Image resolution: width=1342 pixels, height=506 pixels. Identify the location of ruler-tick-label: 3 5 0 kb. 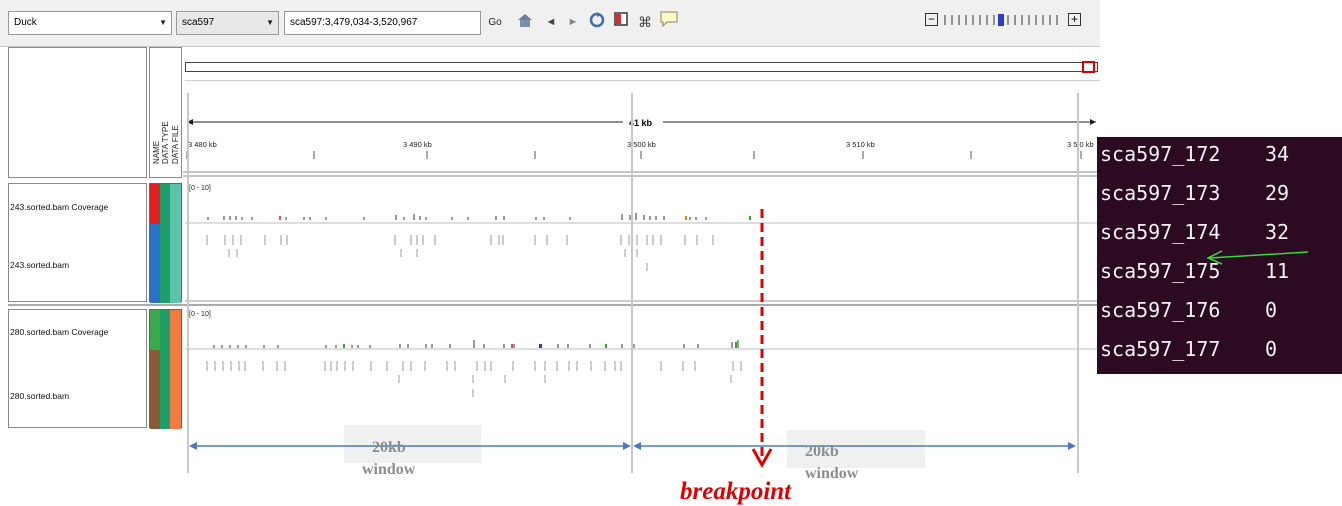
(1080, 144).